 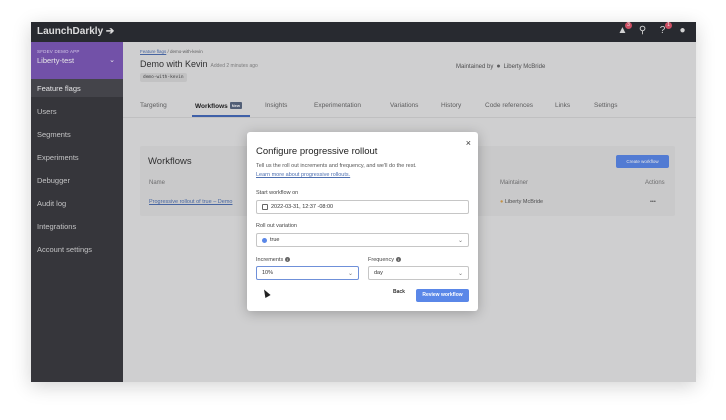 What do you see at coordinates (381, 260) in the screenshot?
I see `frequency-label-text: Frequency` at bounding box center [381, 260].